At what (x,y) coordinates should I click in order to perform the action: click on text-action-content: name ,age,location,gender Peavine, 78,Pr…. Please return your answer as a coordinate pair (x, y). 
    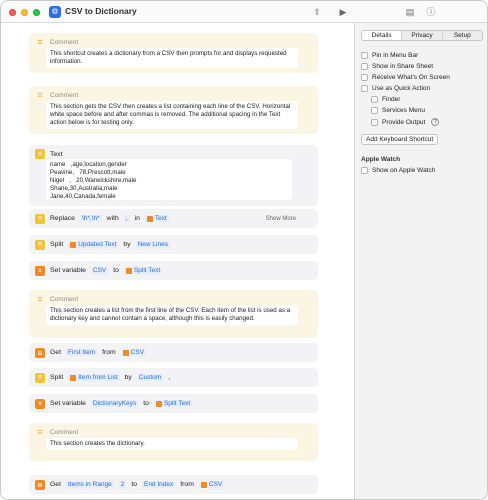
    Looking at the image, I should click on (169, 179).